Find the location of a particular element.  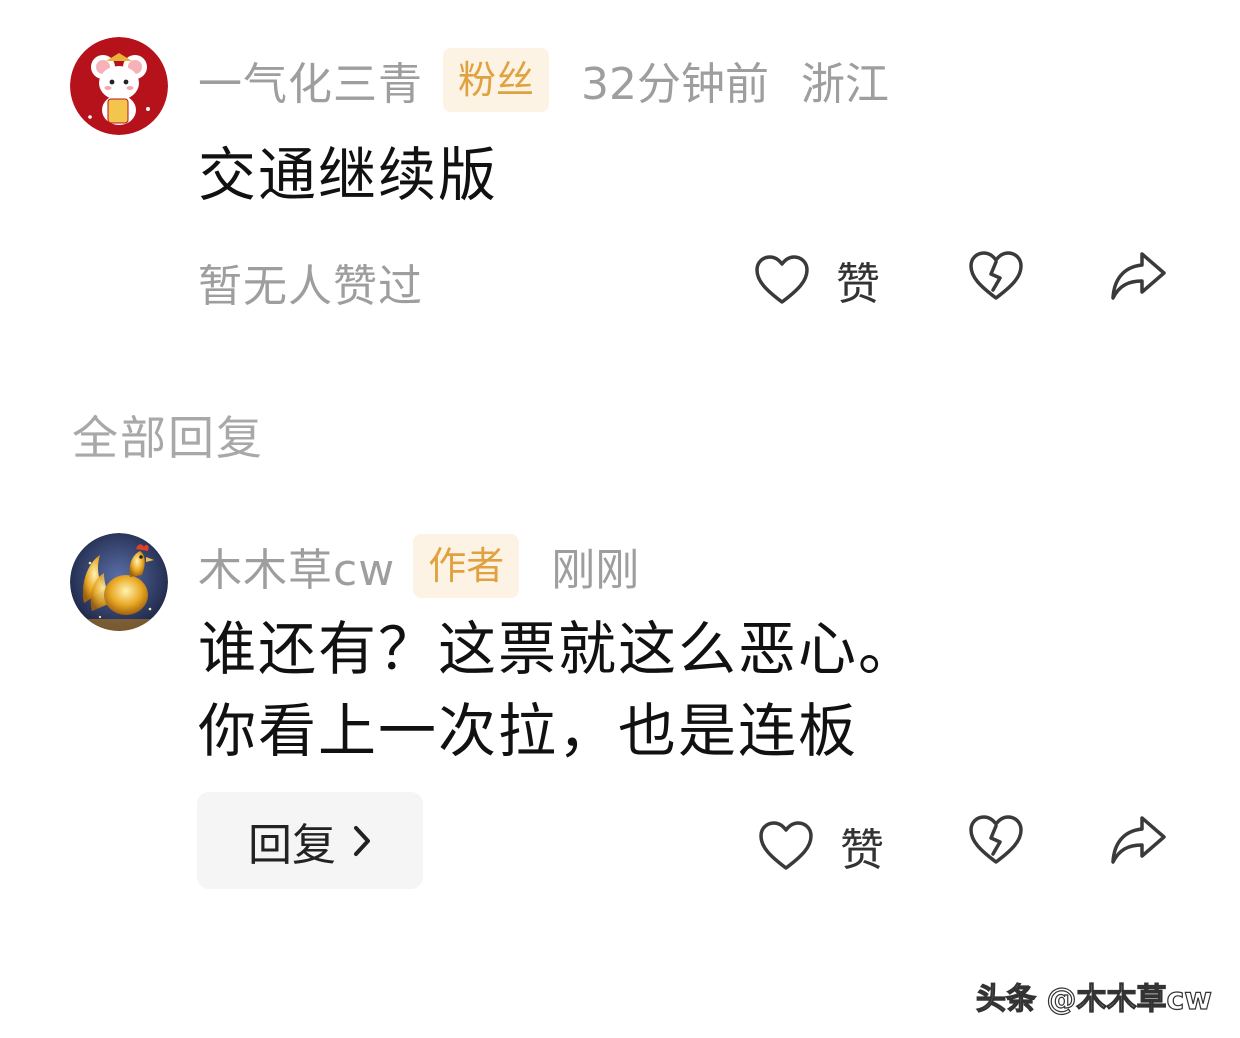

toutiao-watermark: 头条 @木木草cw is located at coordinates (1093, 999).